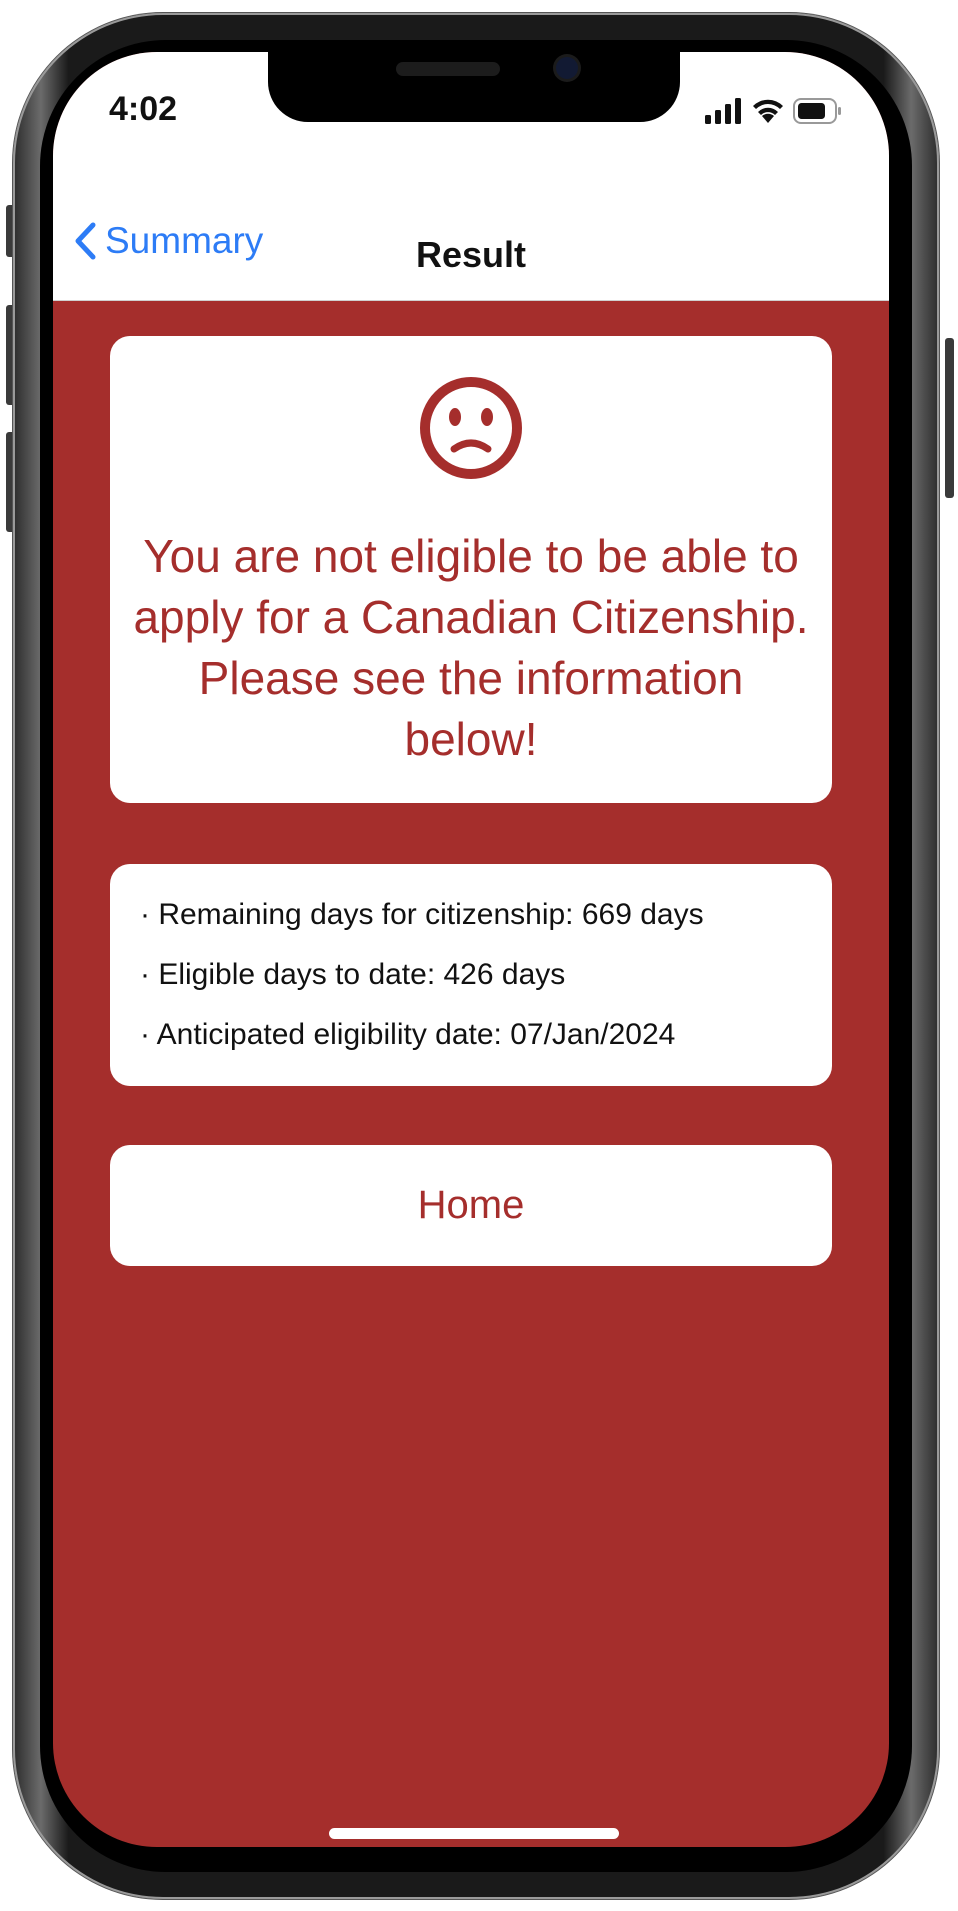 This screenshot has width=958, height=1911. I want to click on status-bar: 4:02, so click(471, 112).